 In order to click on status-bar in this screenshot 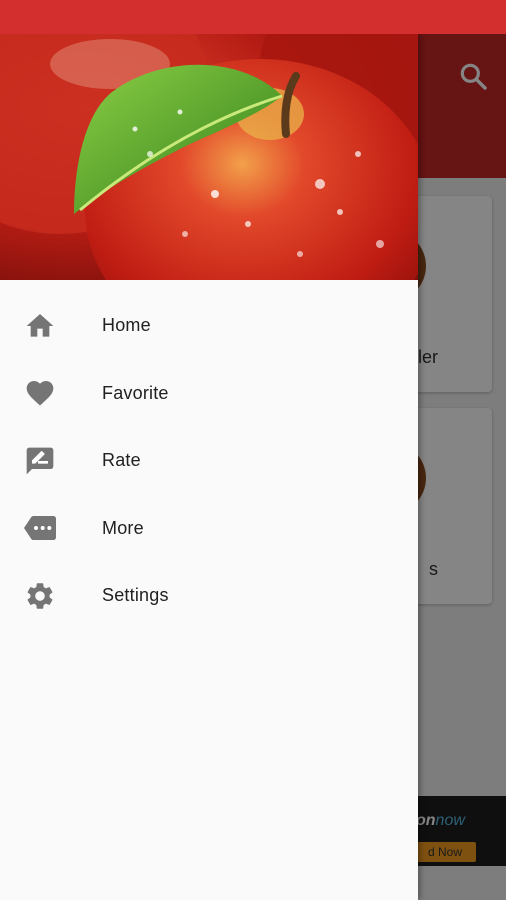, I will do `click(253, 17)`.